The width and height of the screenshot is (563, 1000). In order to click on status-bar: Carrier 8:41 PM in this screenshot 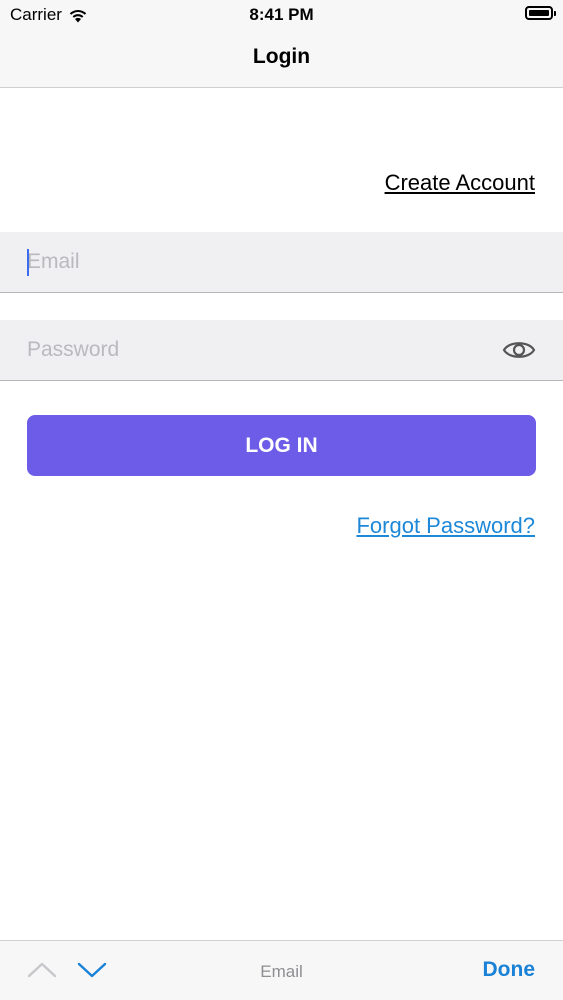, I will do `click(281, 15)`.